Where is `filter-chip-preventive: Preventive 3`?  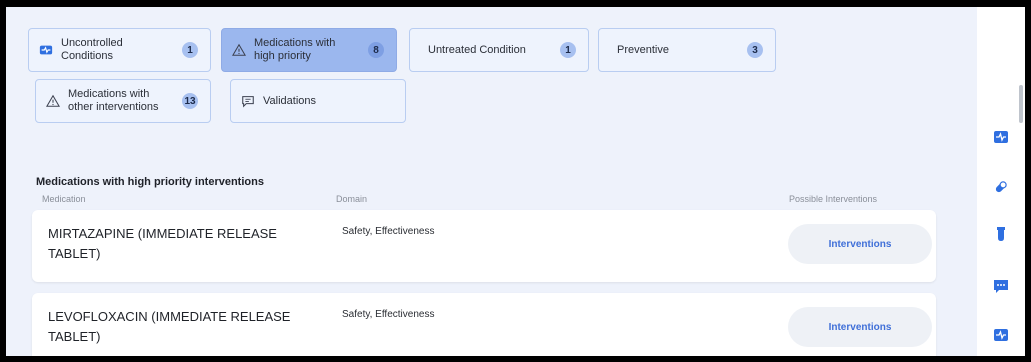
filter-chip-preventive: Preventive 3 is located at coordinates (687, 50).